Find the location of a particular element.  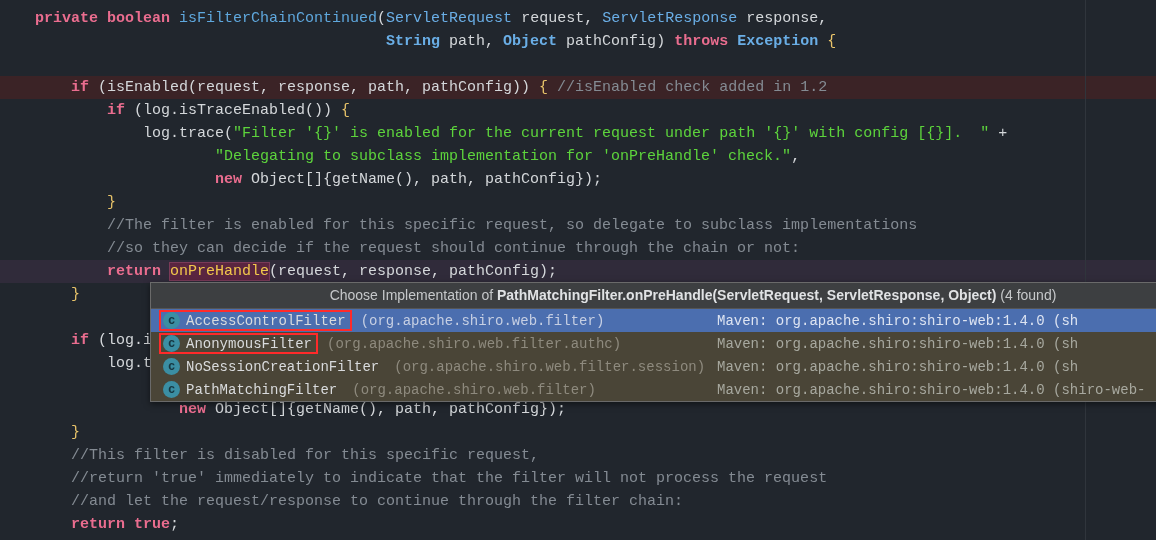

class-name: AnonymousFilter is located at coordinates (249, 343).